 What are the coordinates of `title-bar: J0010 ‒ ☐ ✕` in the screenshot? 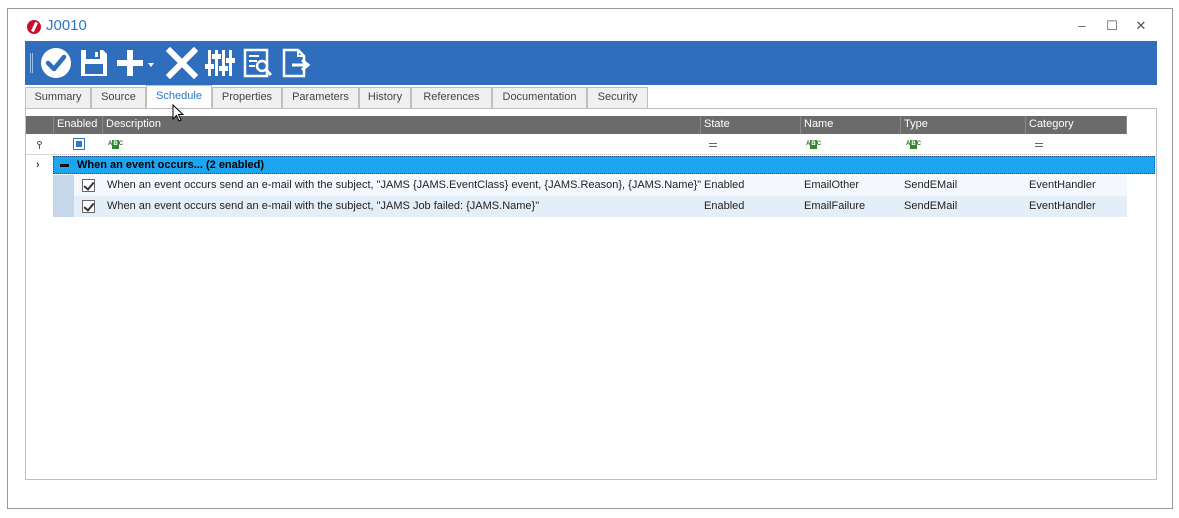 It's located at (590, 25).